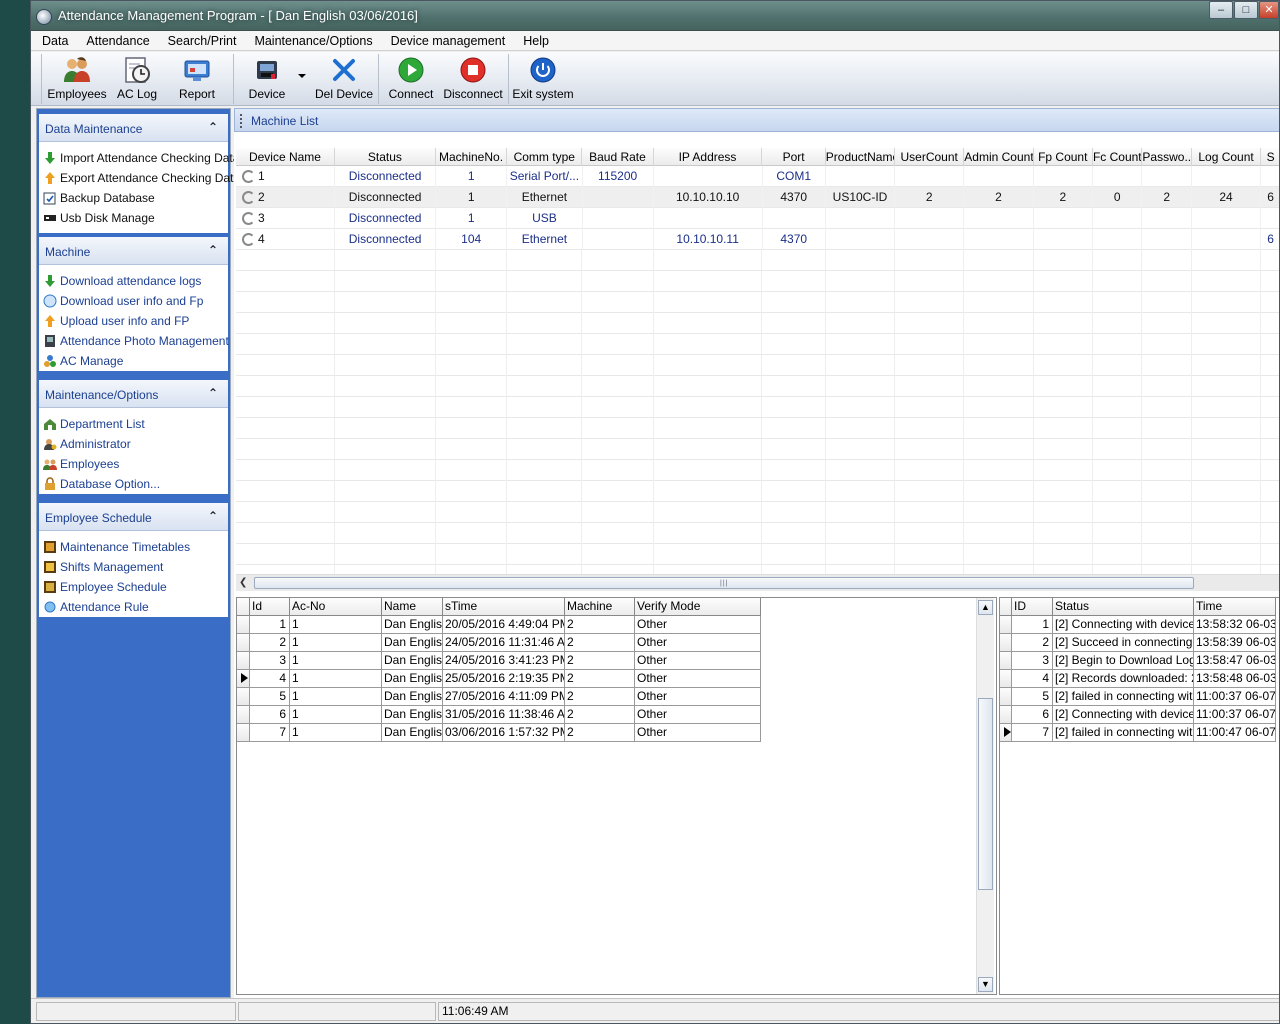 This screenshot has width=1280, height=1024. I want to click on sidebar-item-shifts: Shifts Management, so click(133, 567).